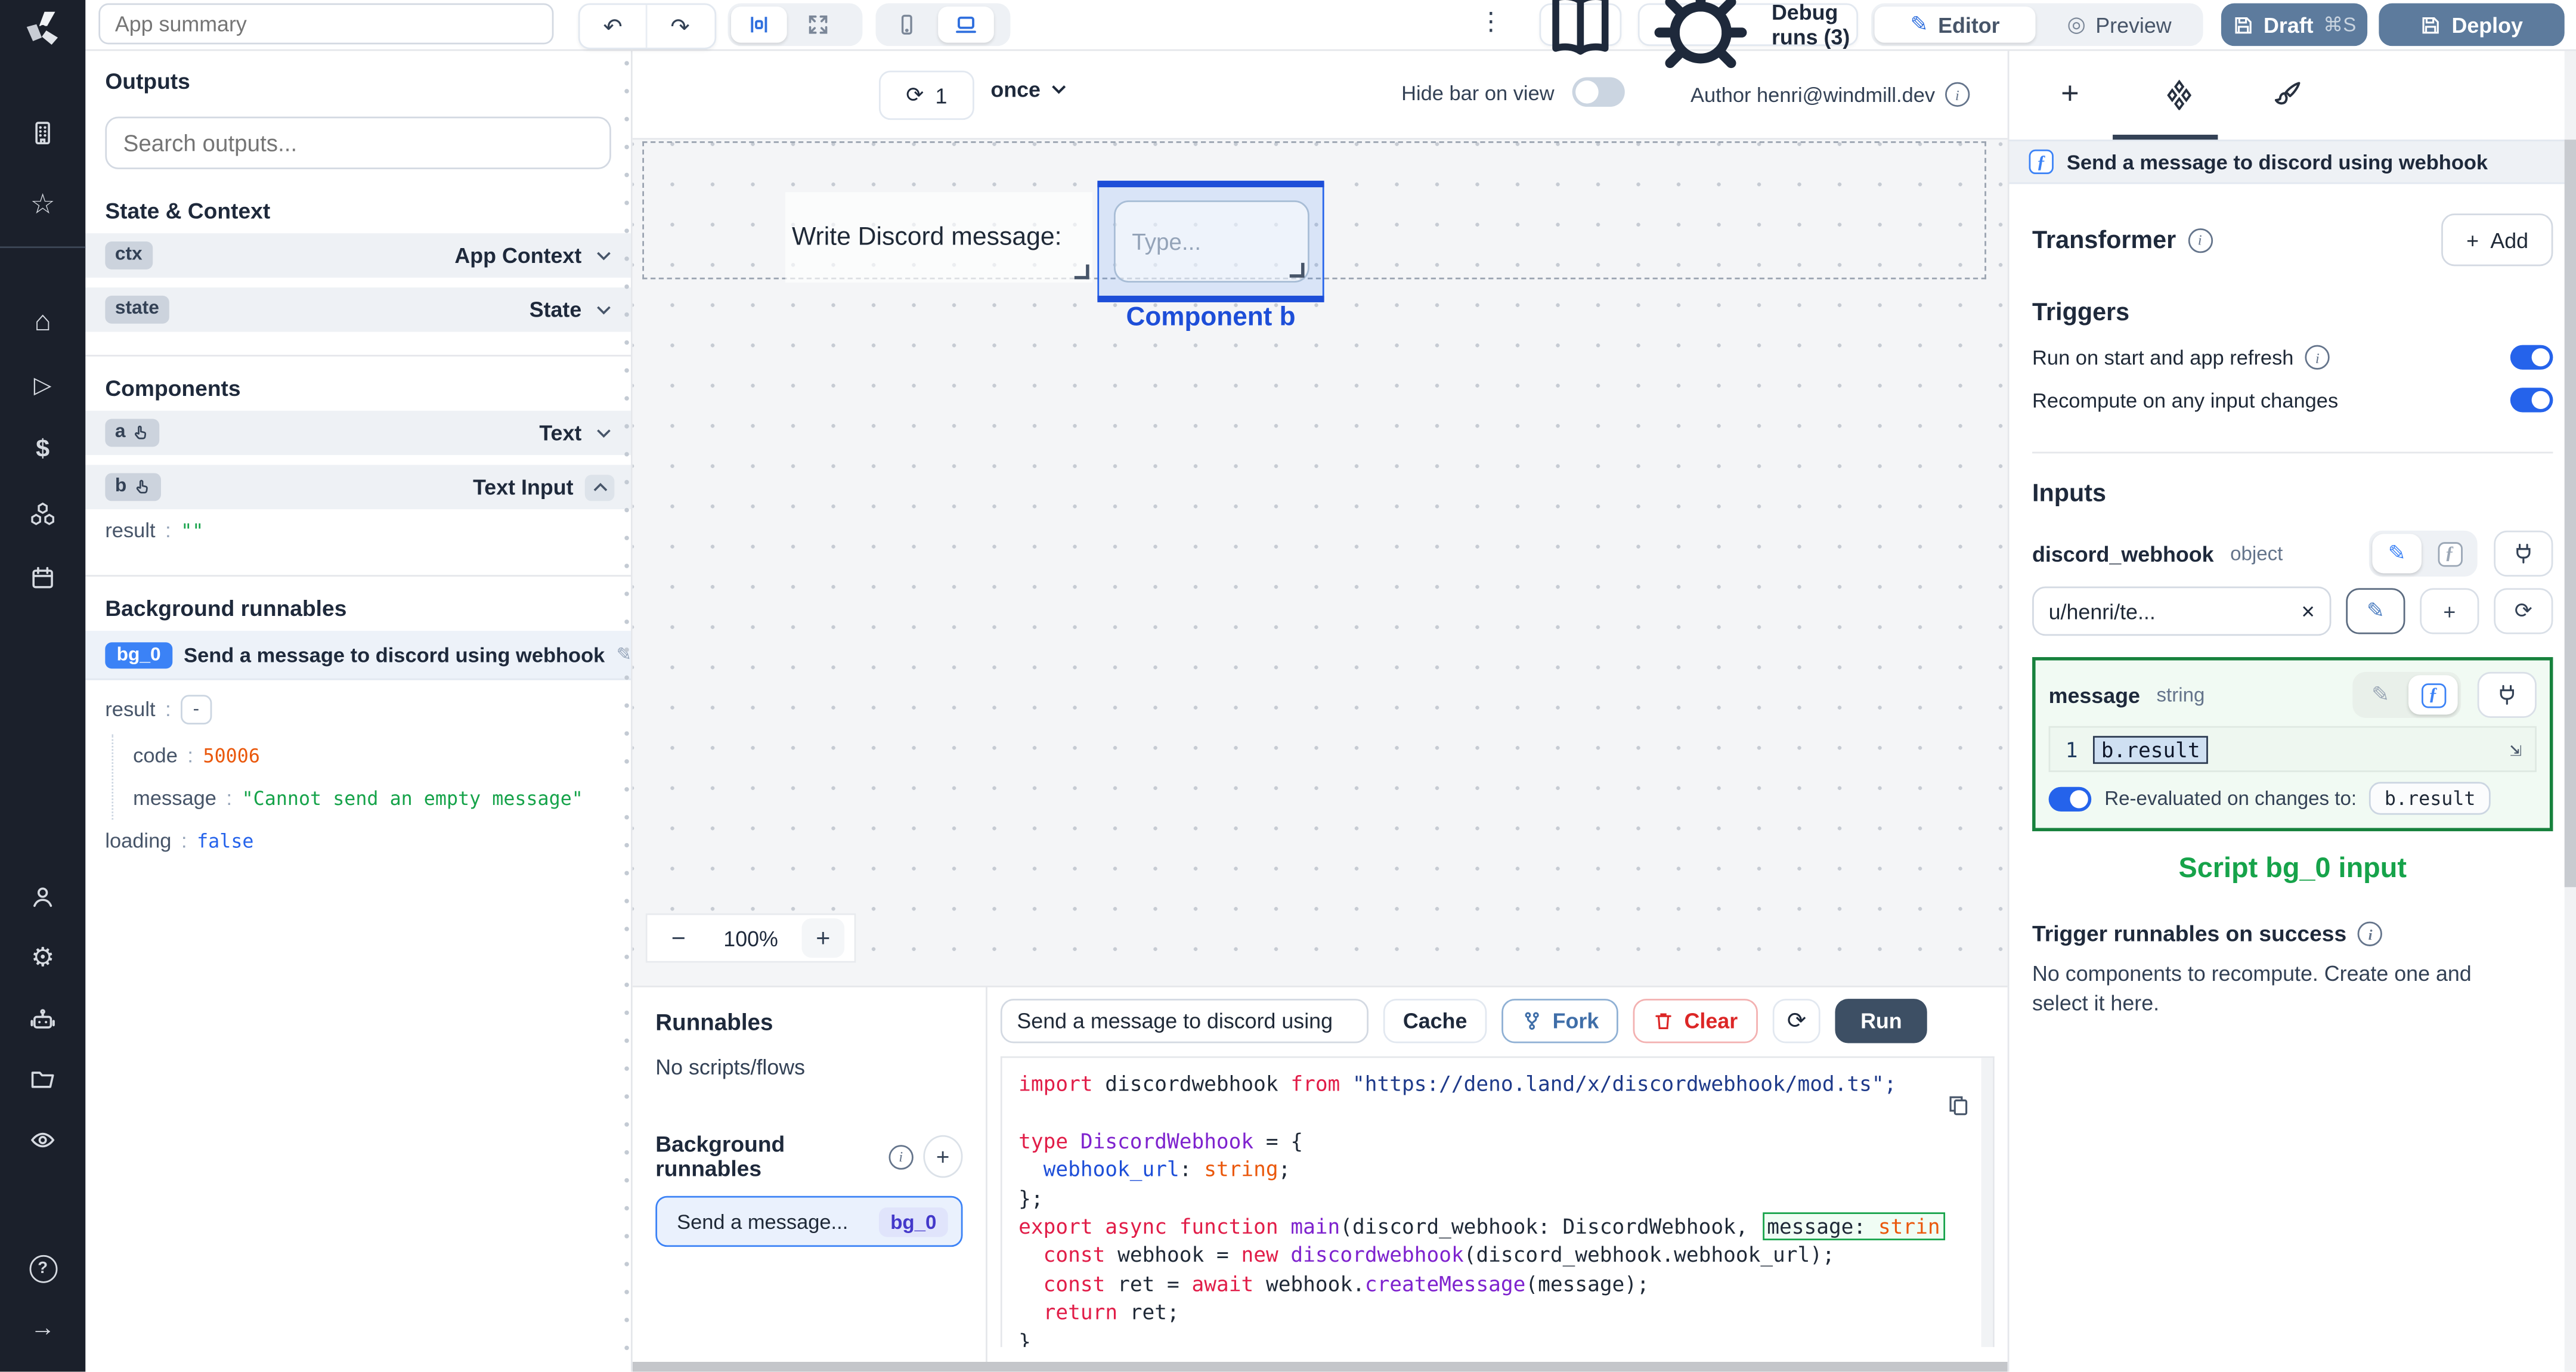  What do you see at coordinates (2450, 611) in the screenshot?
I see `add-resource-button: +` at bounding box center [2450, 611].